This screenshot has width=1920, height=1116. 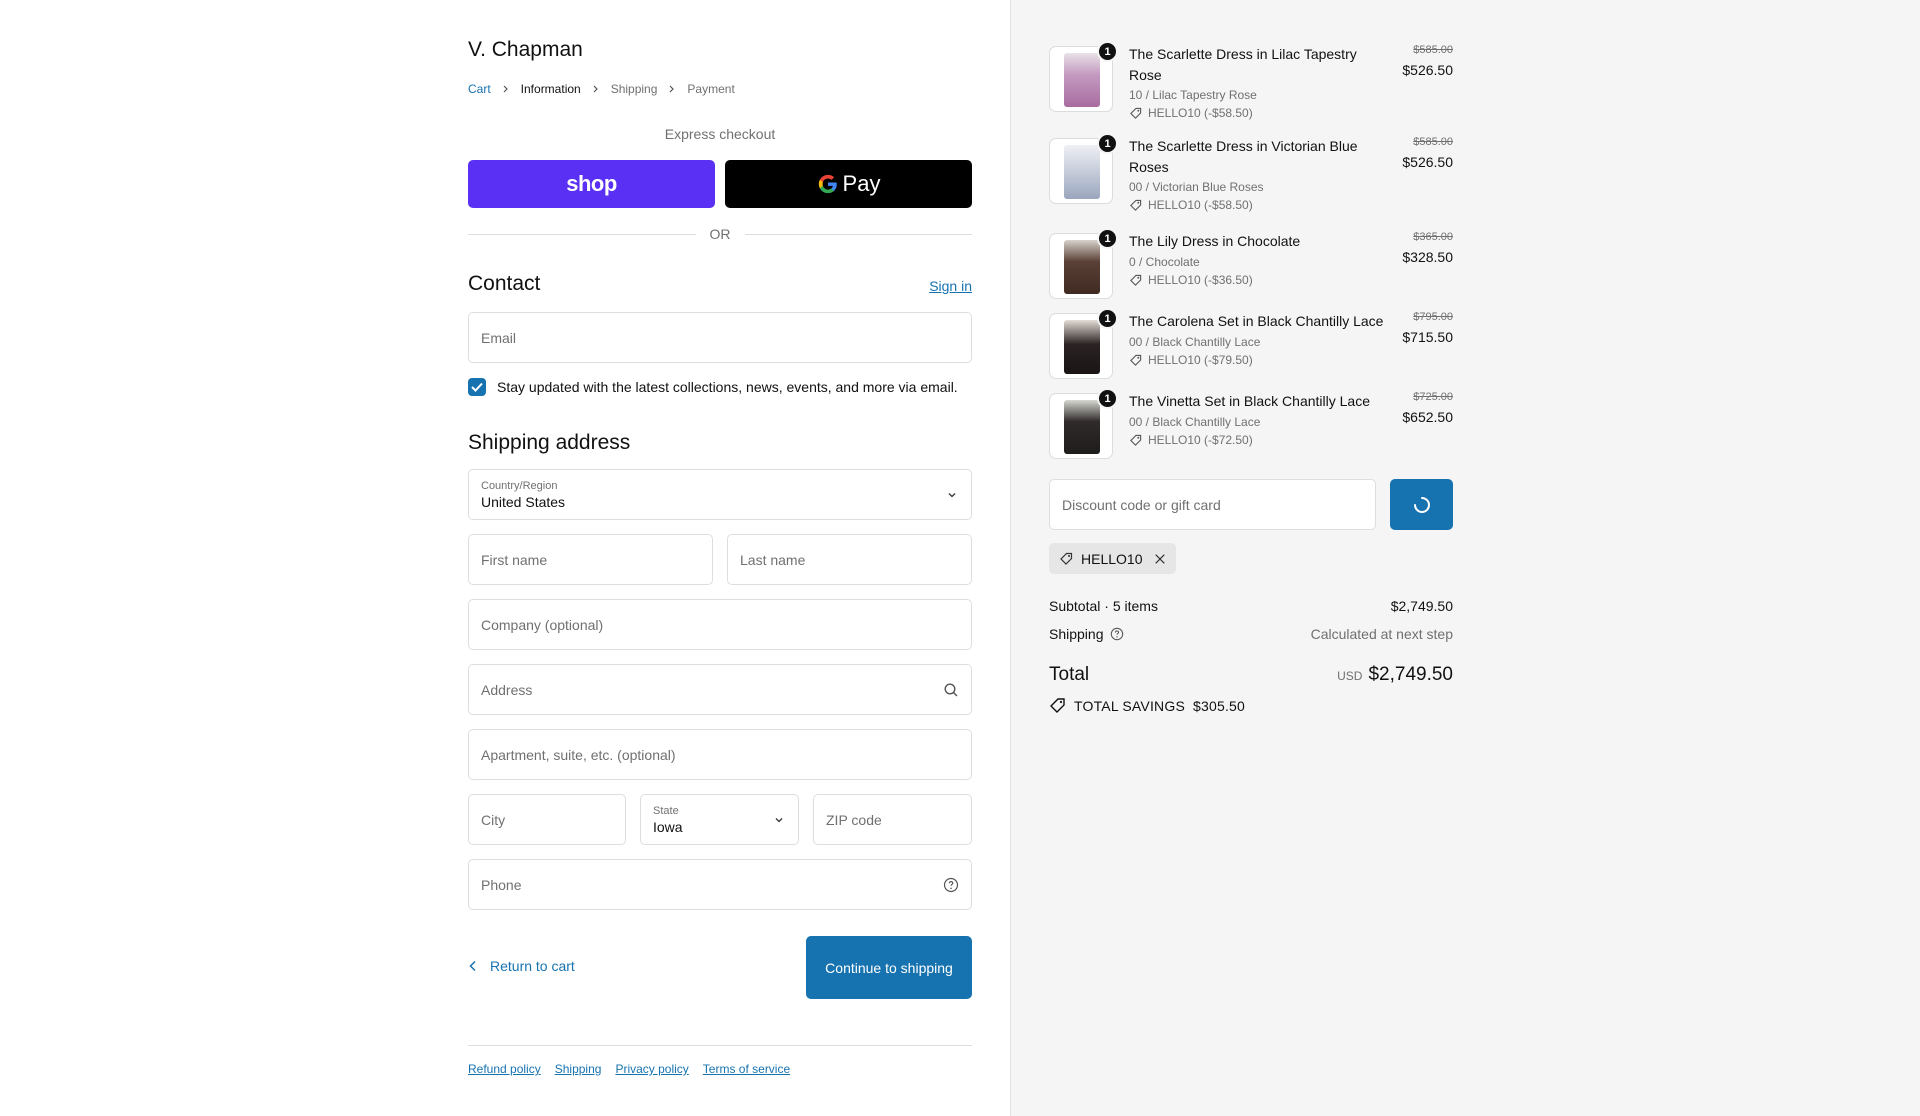 What do you see at coordinates (889, 967) in the screenshot?
I see `continue-to-shipping-button: Continue to shipping` at bounding box center [889, 967].